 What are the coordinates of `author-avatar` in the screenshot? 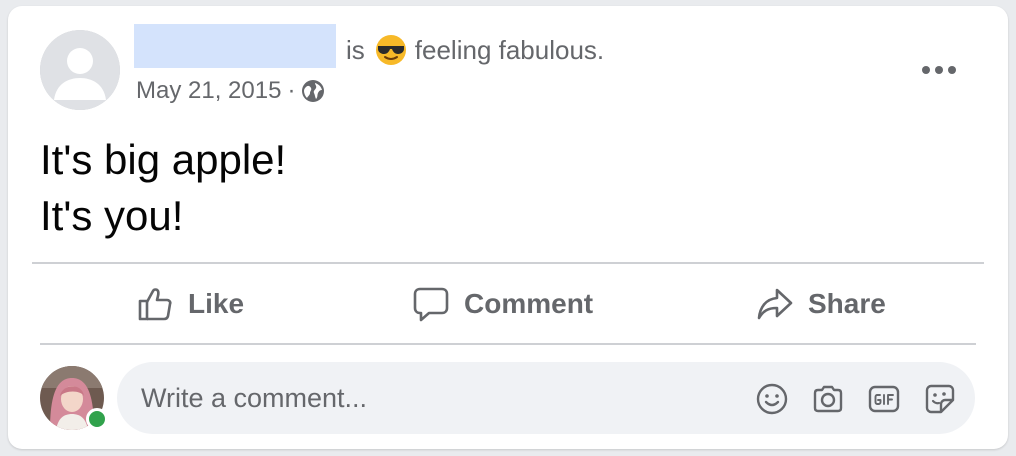 It's located at (80, 70).